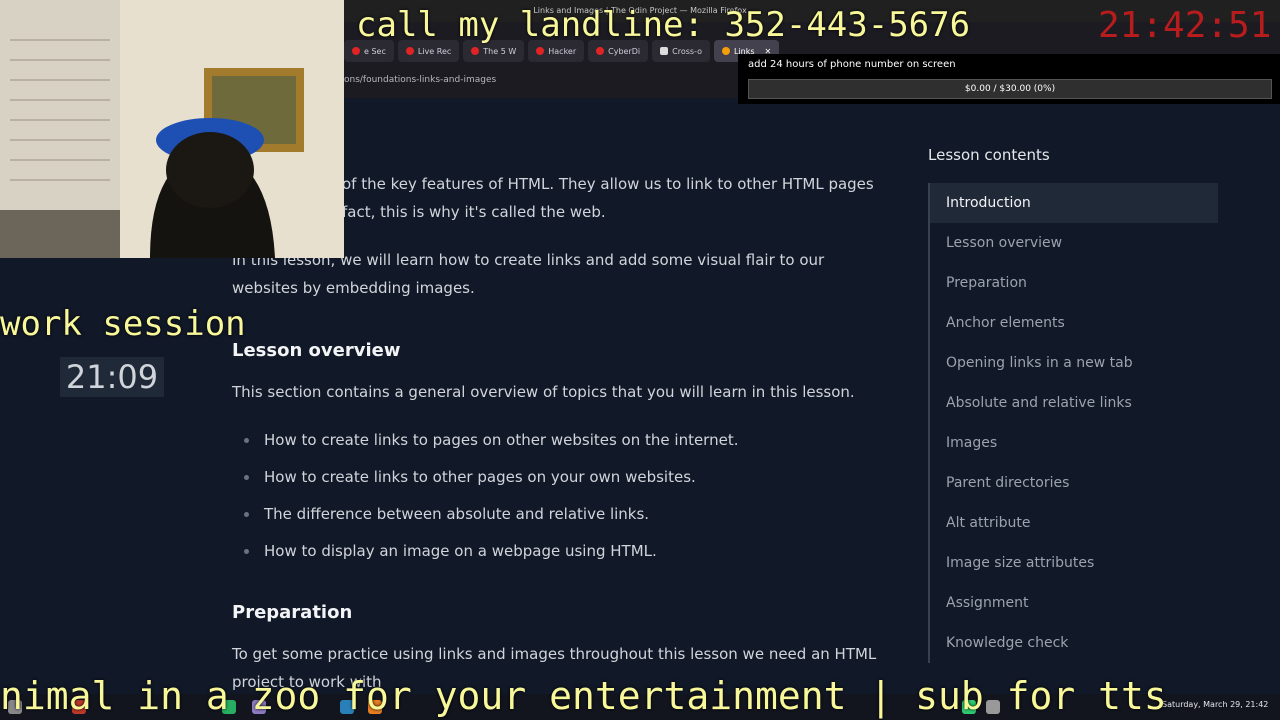 The width and height of the screenshot is (1280, 720). I want to click on toc-item-absolute-relative: Absolute and relative links, so click(1074, 403).